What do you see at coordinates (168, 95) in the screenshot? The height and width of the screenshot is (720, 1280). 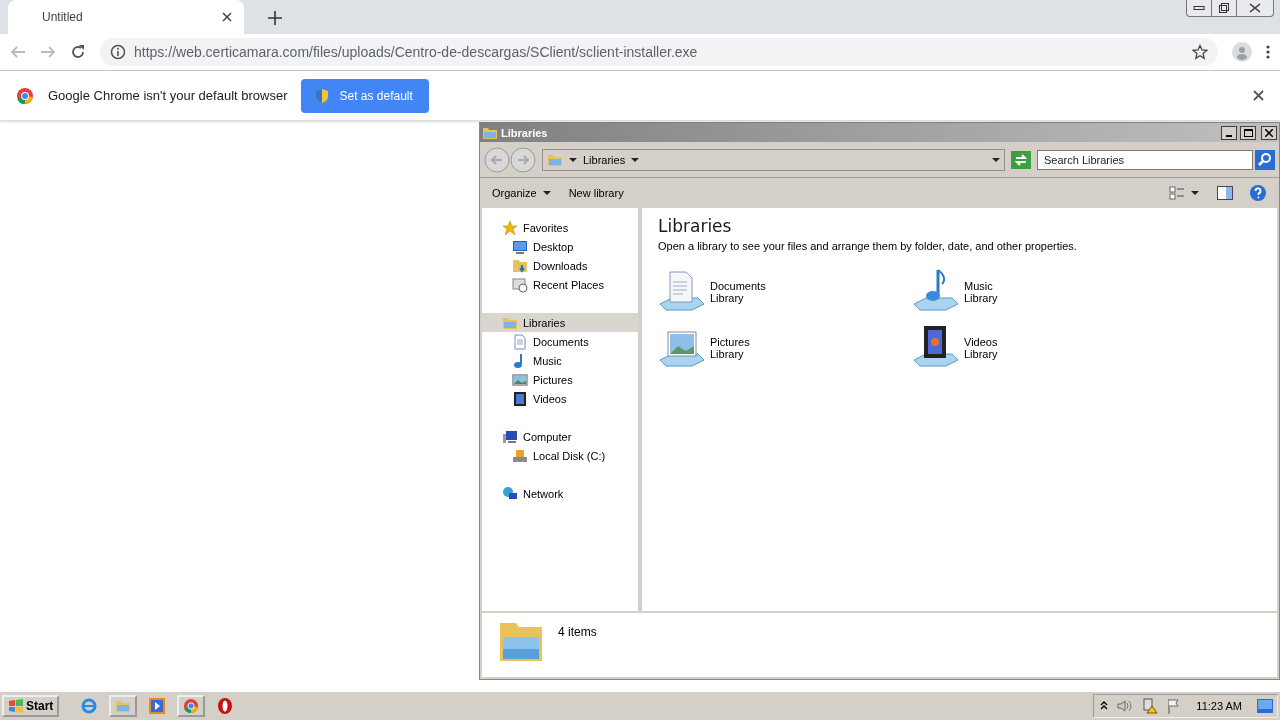 I see `infobar-message: Google Chrome isn't your default browser` at bounding box center [168, 95].